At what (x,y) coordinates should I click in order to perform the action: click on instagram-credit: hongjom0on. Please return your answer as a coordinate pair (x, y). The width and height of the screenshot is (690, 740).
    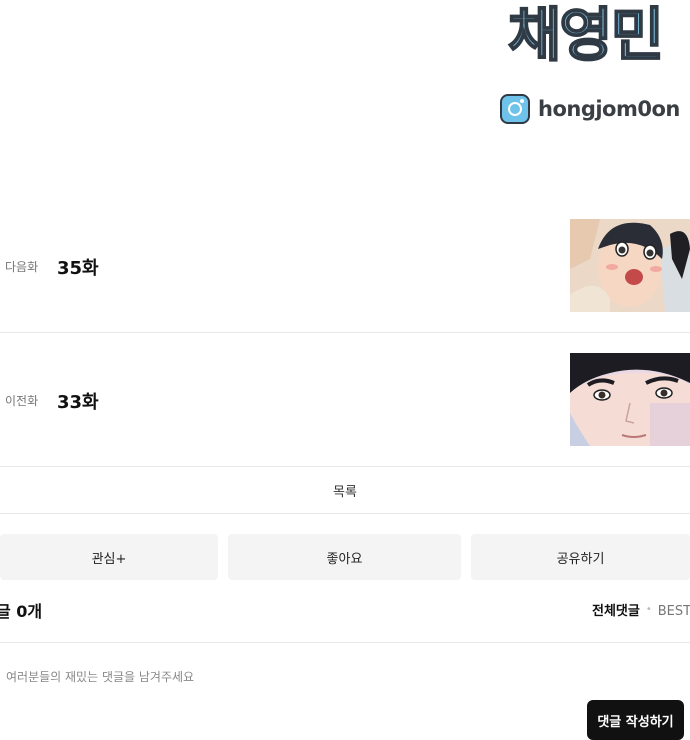
    Looking at the image, I should click on (590, 109).